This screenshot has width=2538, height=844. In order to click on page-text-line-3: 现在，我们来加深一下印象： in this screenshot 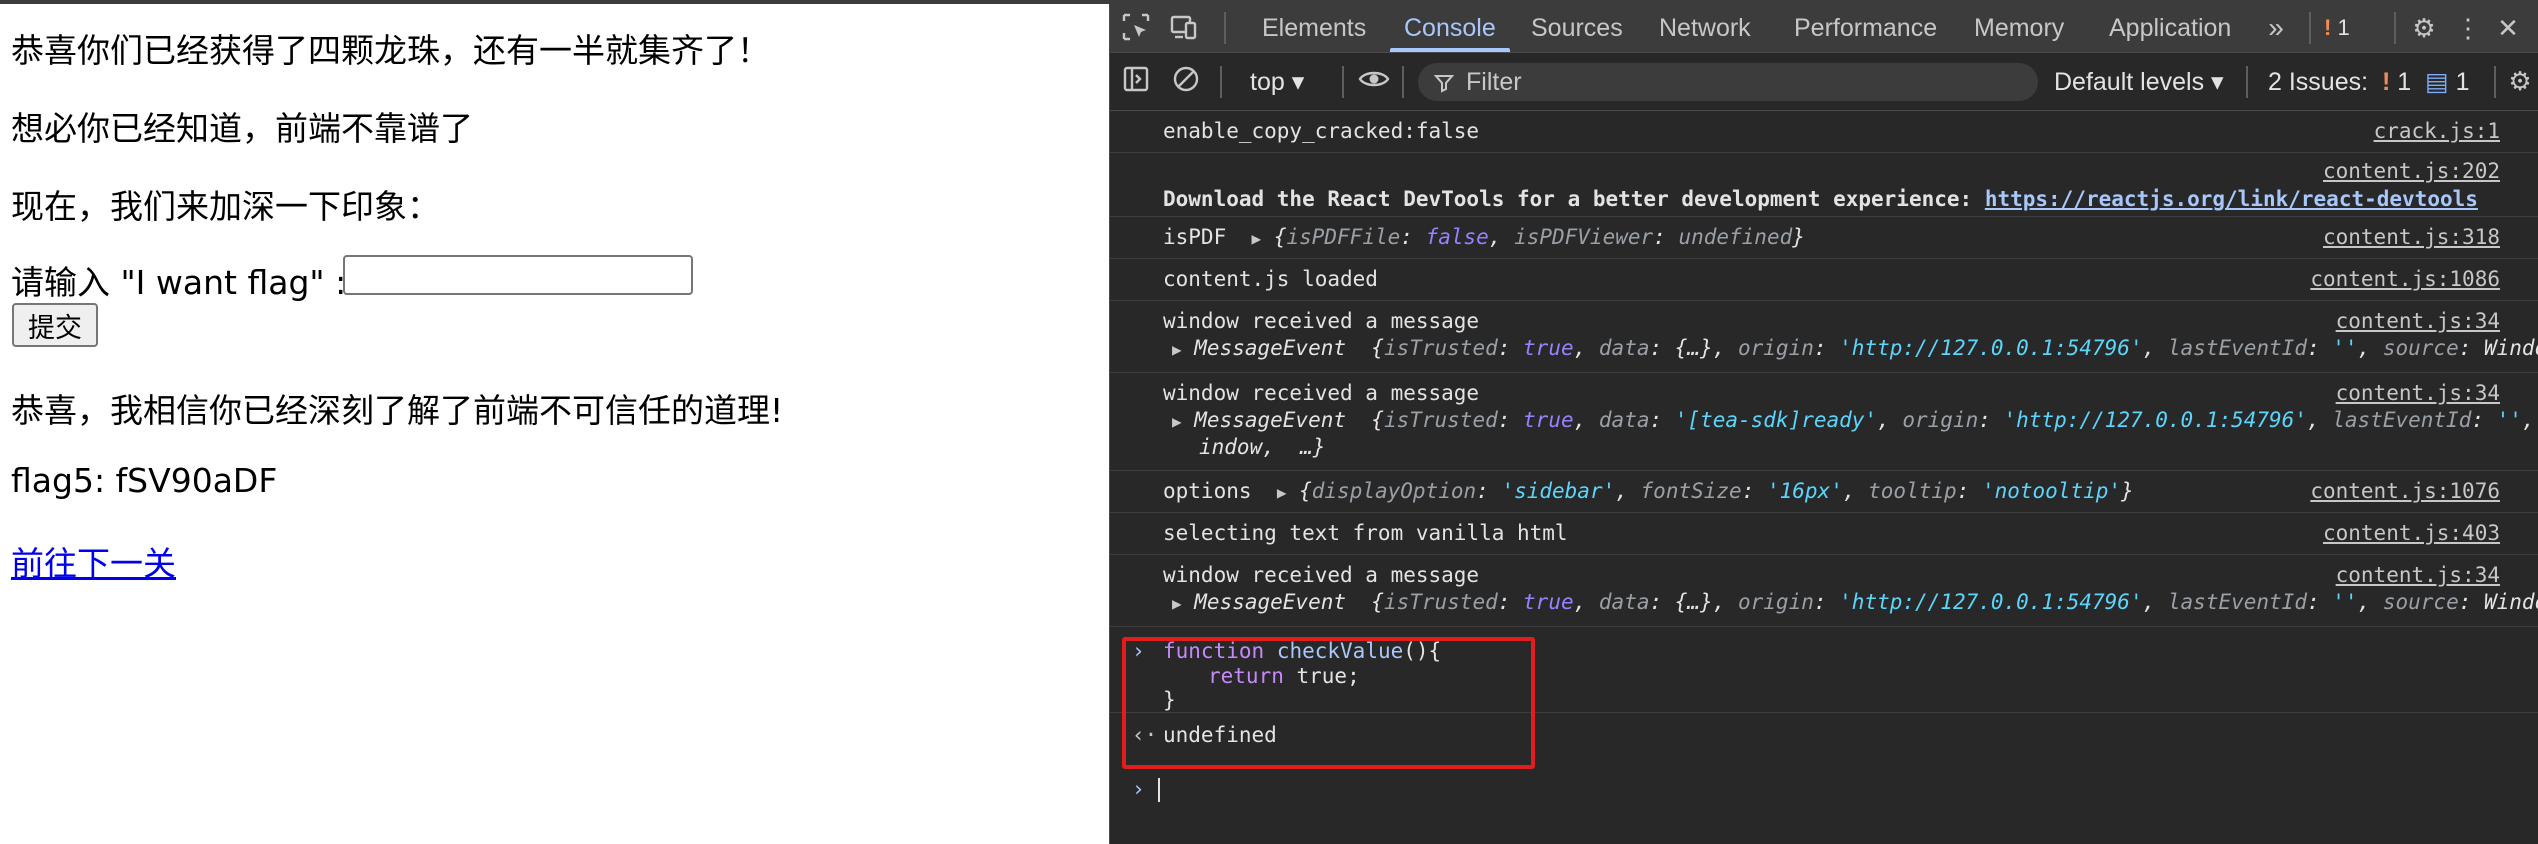, I will do `click(225, 206)`.